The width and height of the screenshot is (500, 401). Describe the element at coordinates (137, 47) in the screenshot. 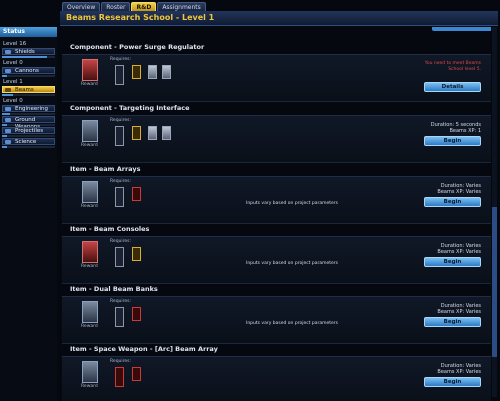

I see `project-title: Component - Power Surge Regulator` at that location.